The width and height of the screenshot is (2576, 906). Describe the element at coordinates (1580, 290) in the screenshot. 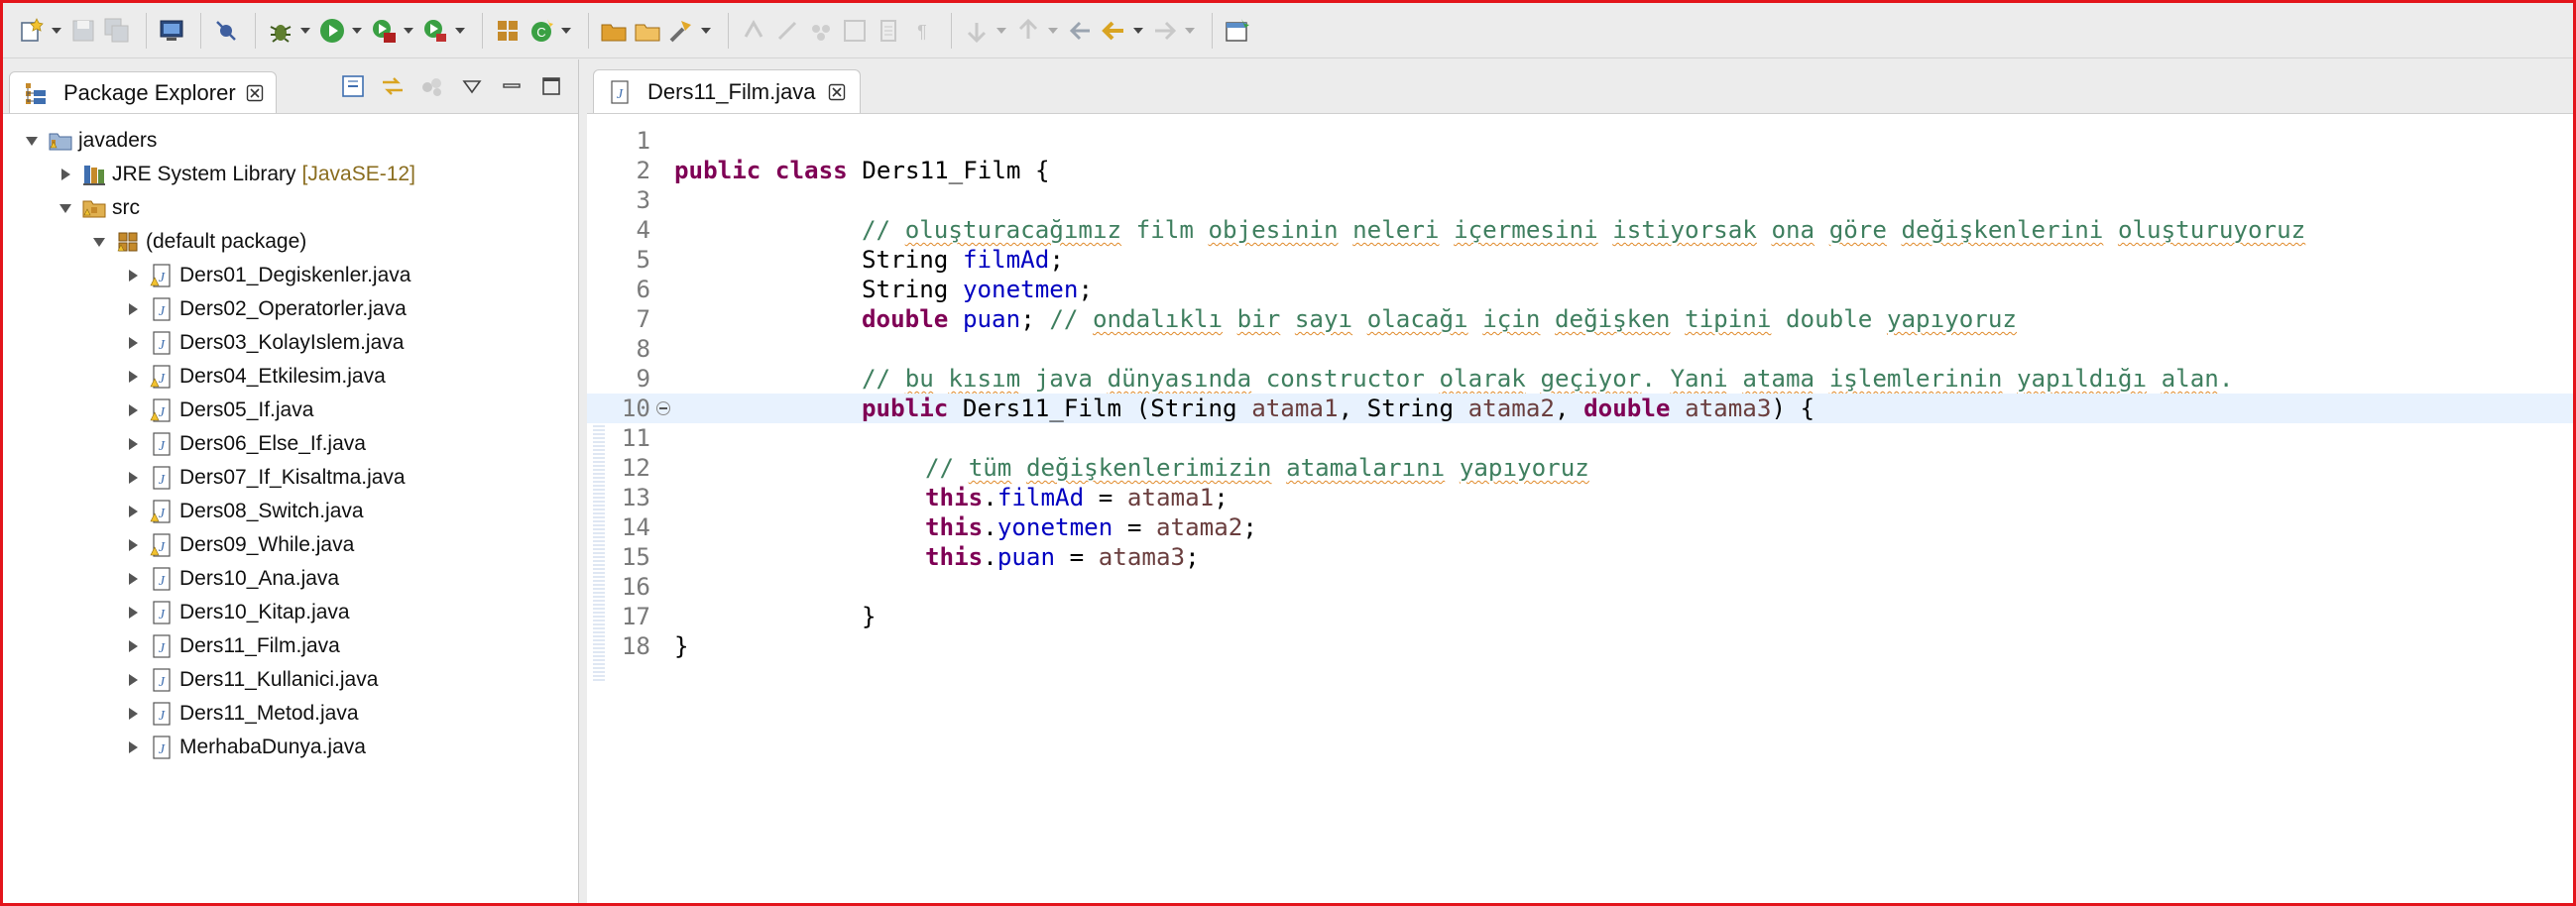

I see `code-line-6: 6 String yonetmen;` at that location.